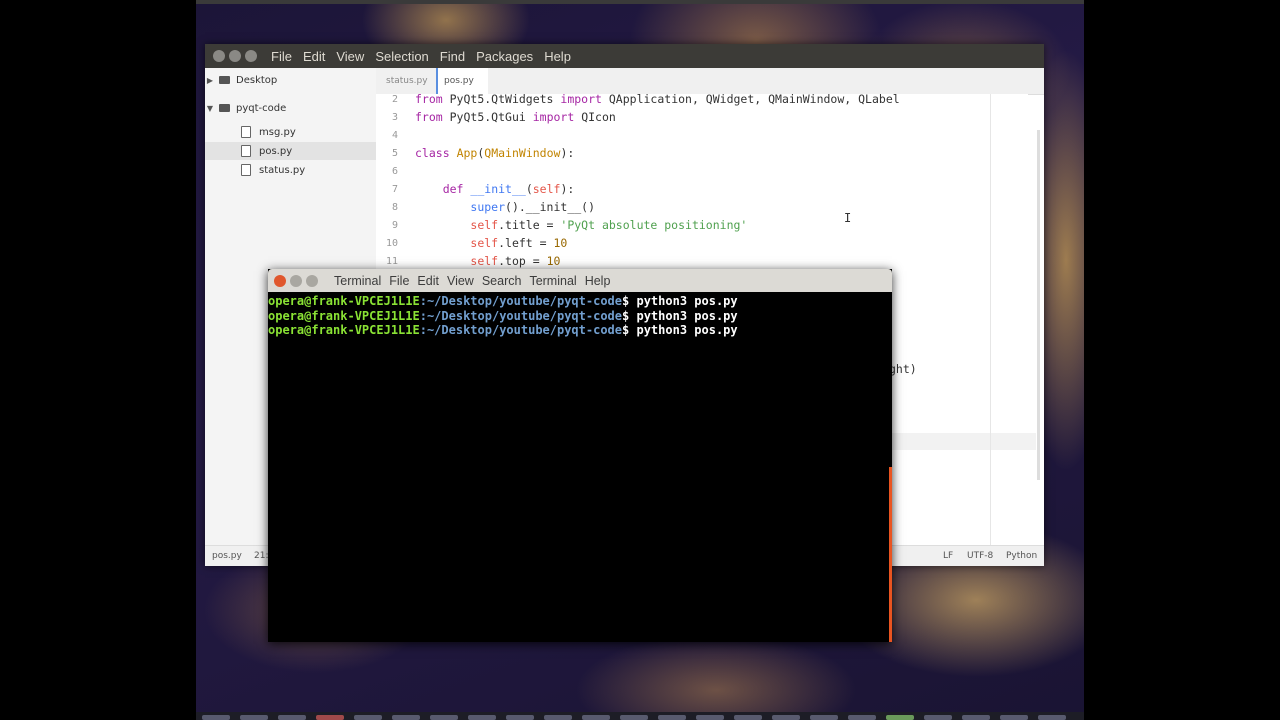 The height and width of the screenshot is (720, 1280). What do you see at coordinates (261, 108) in the screenshot?
I see `tree-item-label: pyqt-code` at bounding box center [261, 108].